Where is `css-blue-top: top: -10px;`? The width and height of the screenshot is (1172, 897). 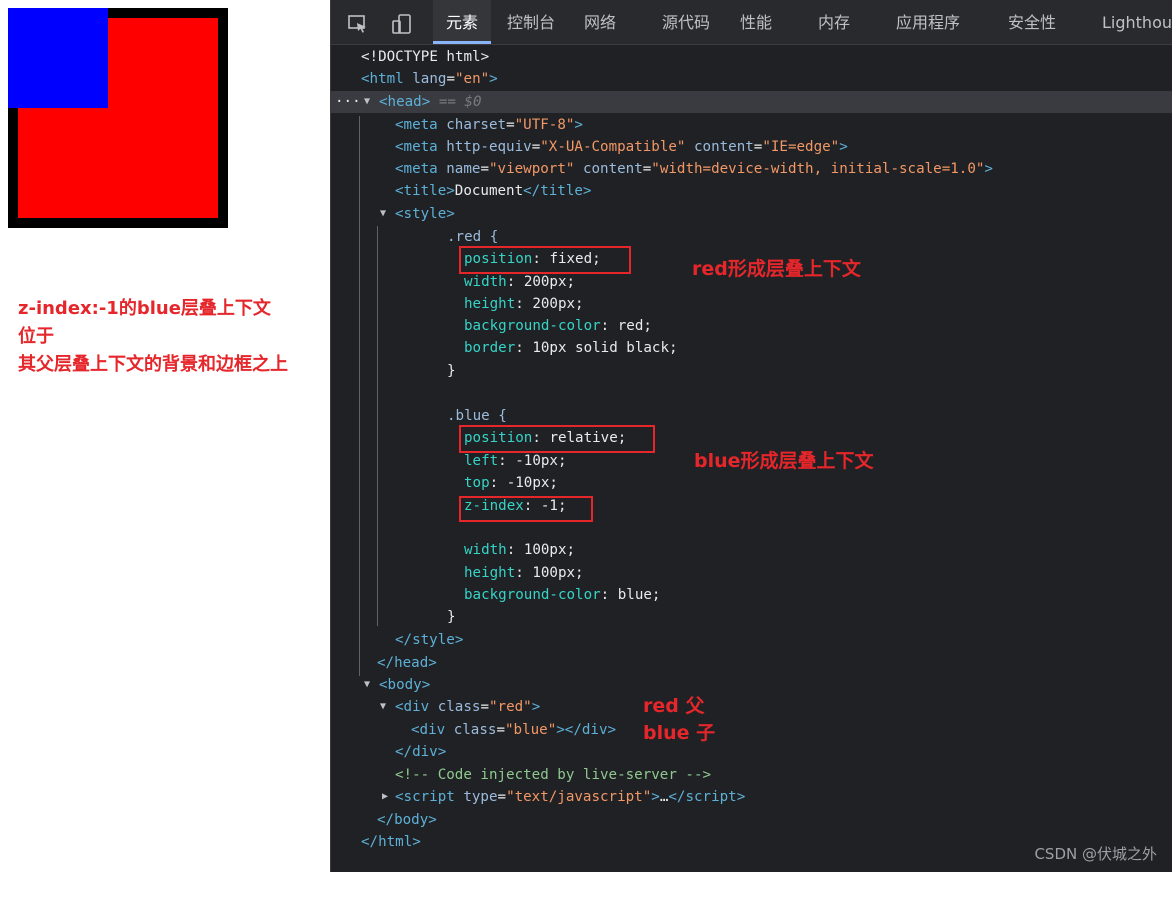 css-blue-top: top: -10px; is located at coordinates (511, 483).